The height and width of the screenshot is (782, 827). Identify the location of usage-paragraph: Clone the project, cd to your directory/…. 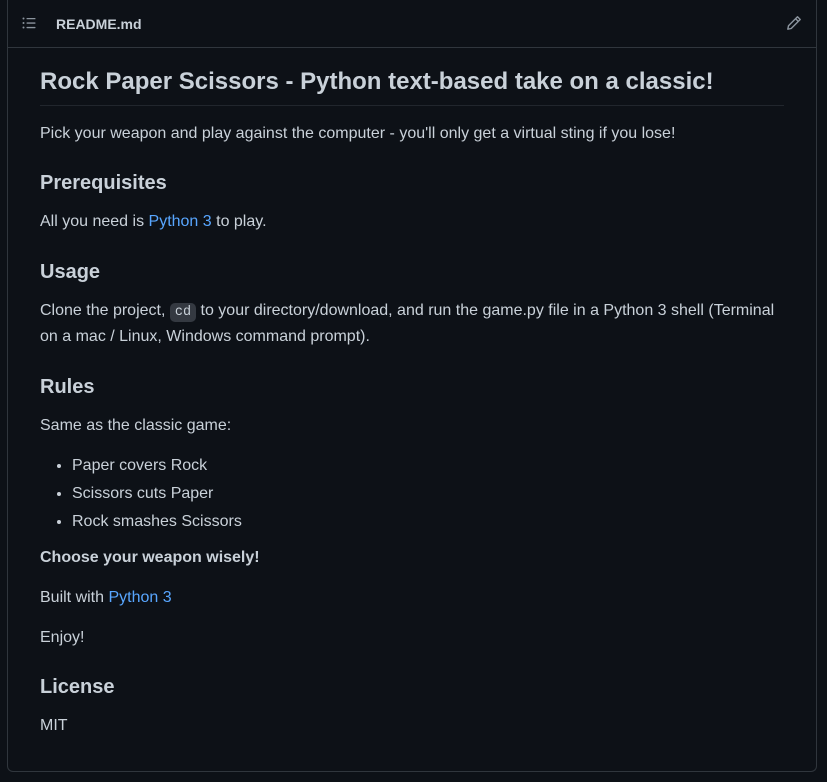
(412, 324).